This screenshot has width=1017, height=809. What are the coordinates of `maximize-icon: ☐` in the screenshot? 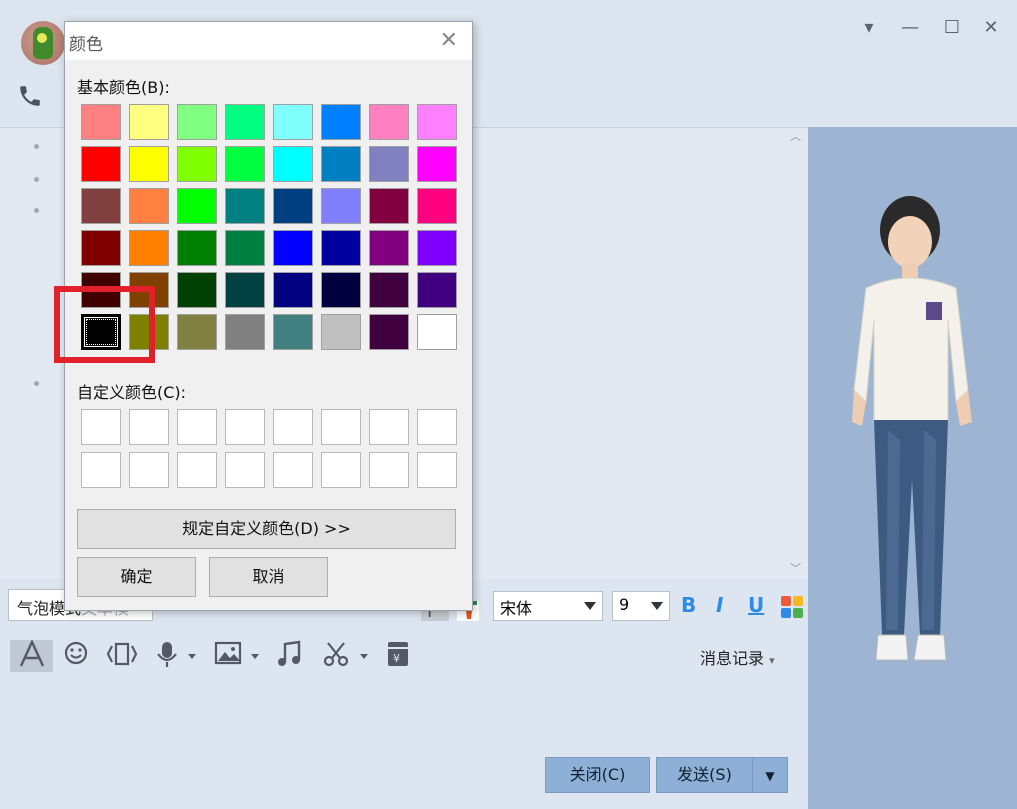 It's located at (952, 28).